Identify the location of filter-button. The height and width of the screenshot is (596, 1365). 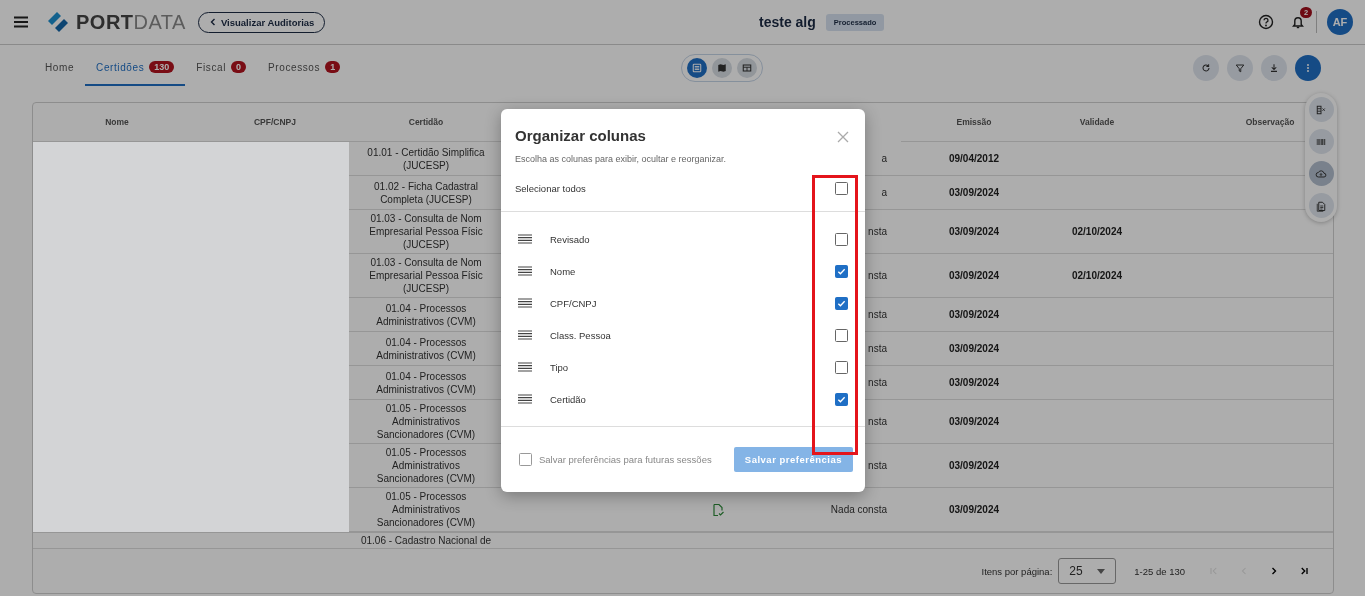
(1240, 67).